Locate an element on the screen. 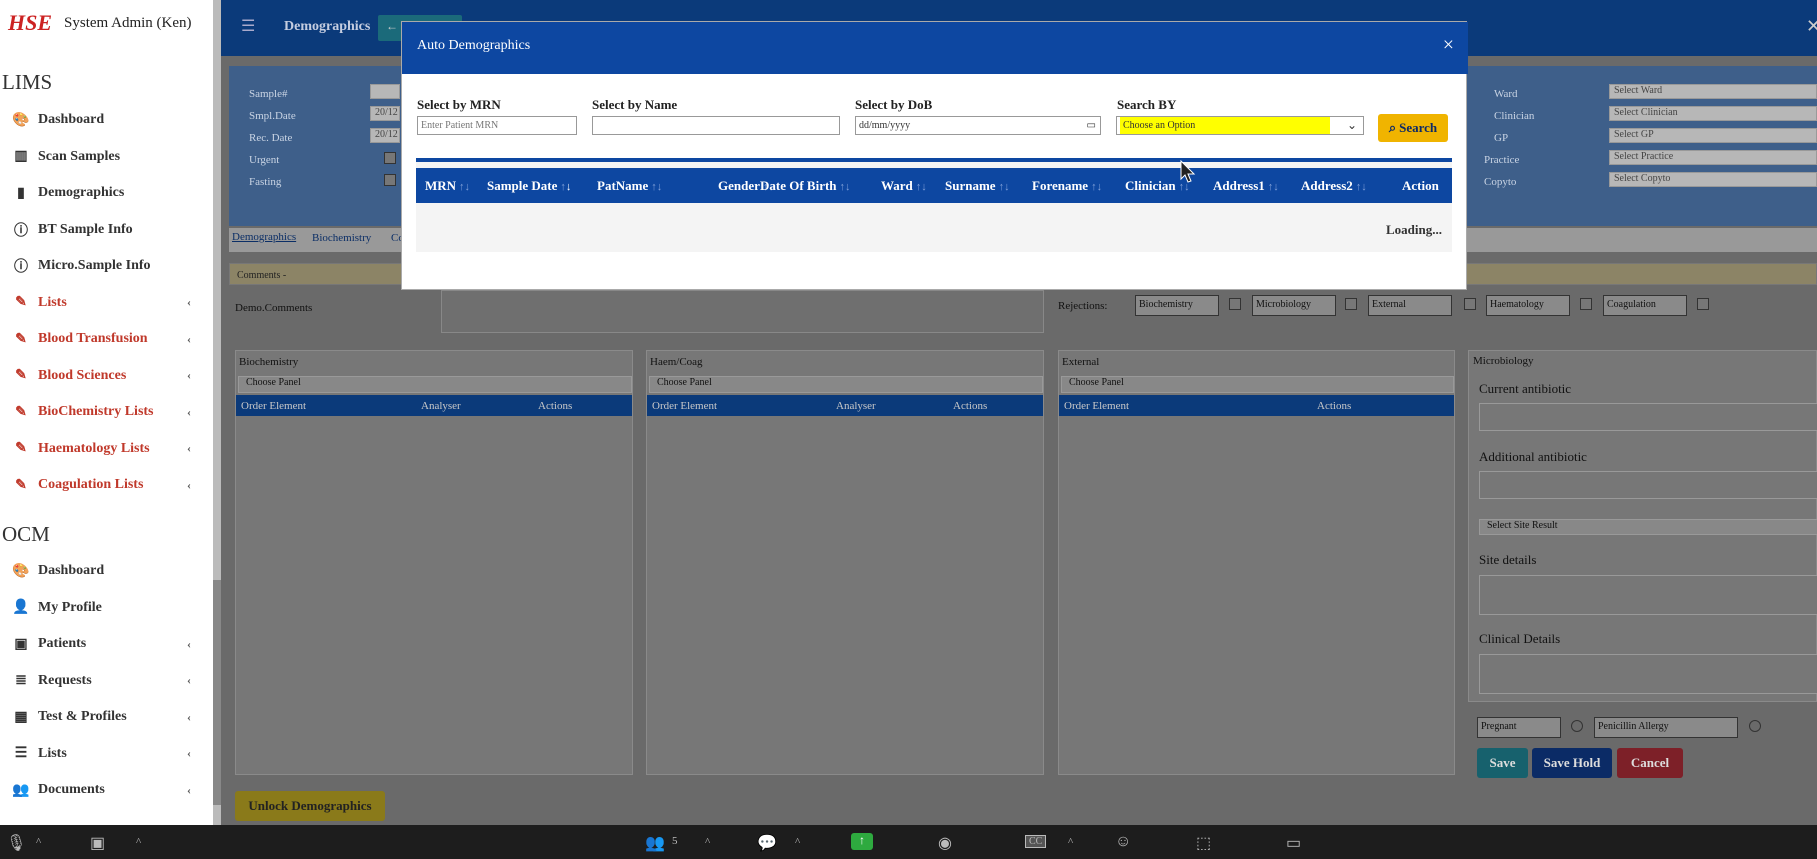  gp-label: GP is located at coordinates (1501, 138).